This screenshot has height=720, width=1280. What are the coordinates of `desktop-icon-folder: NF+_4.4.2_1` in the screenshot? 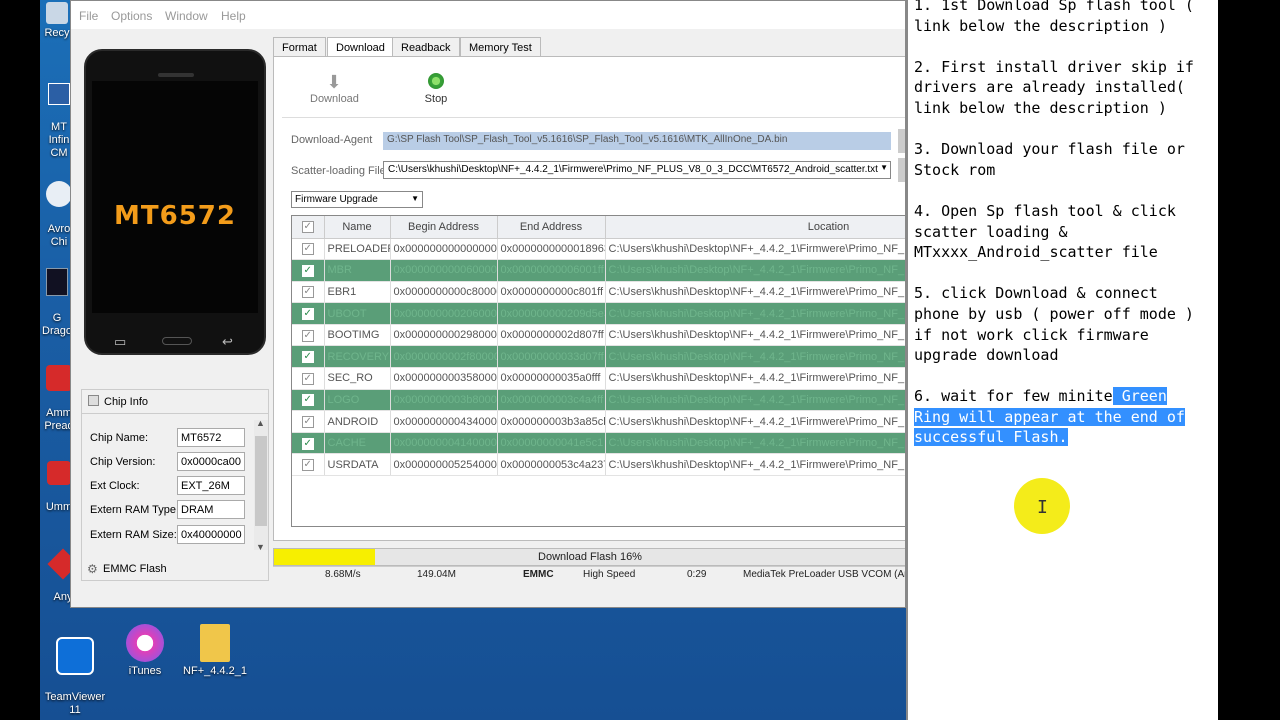 It's located at (215, 651).